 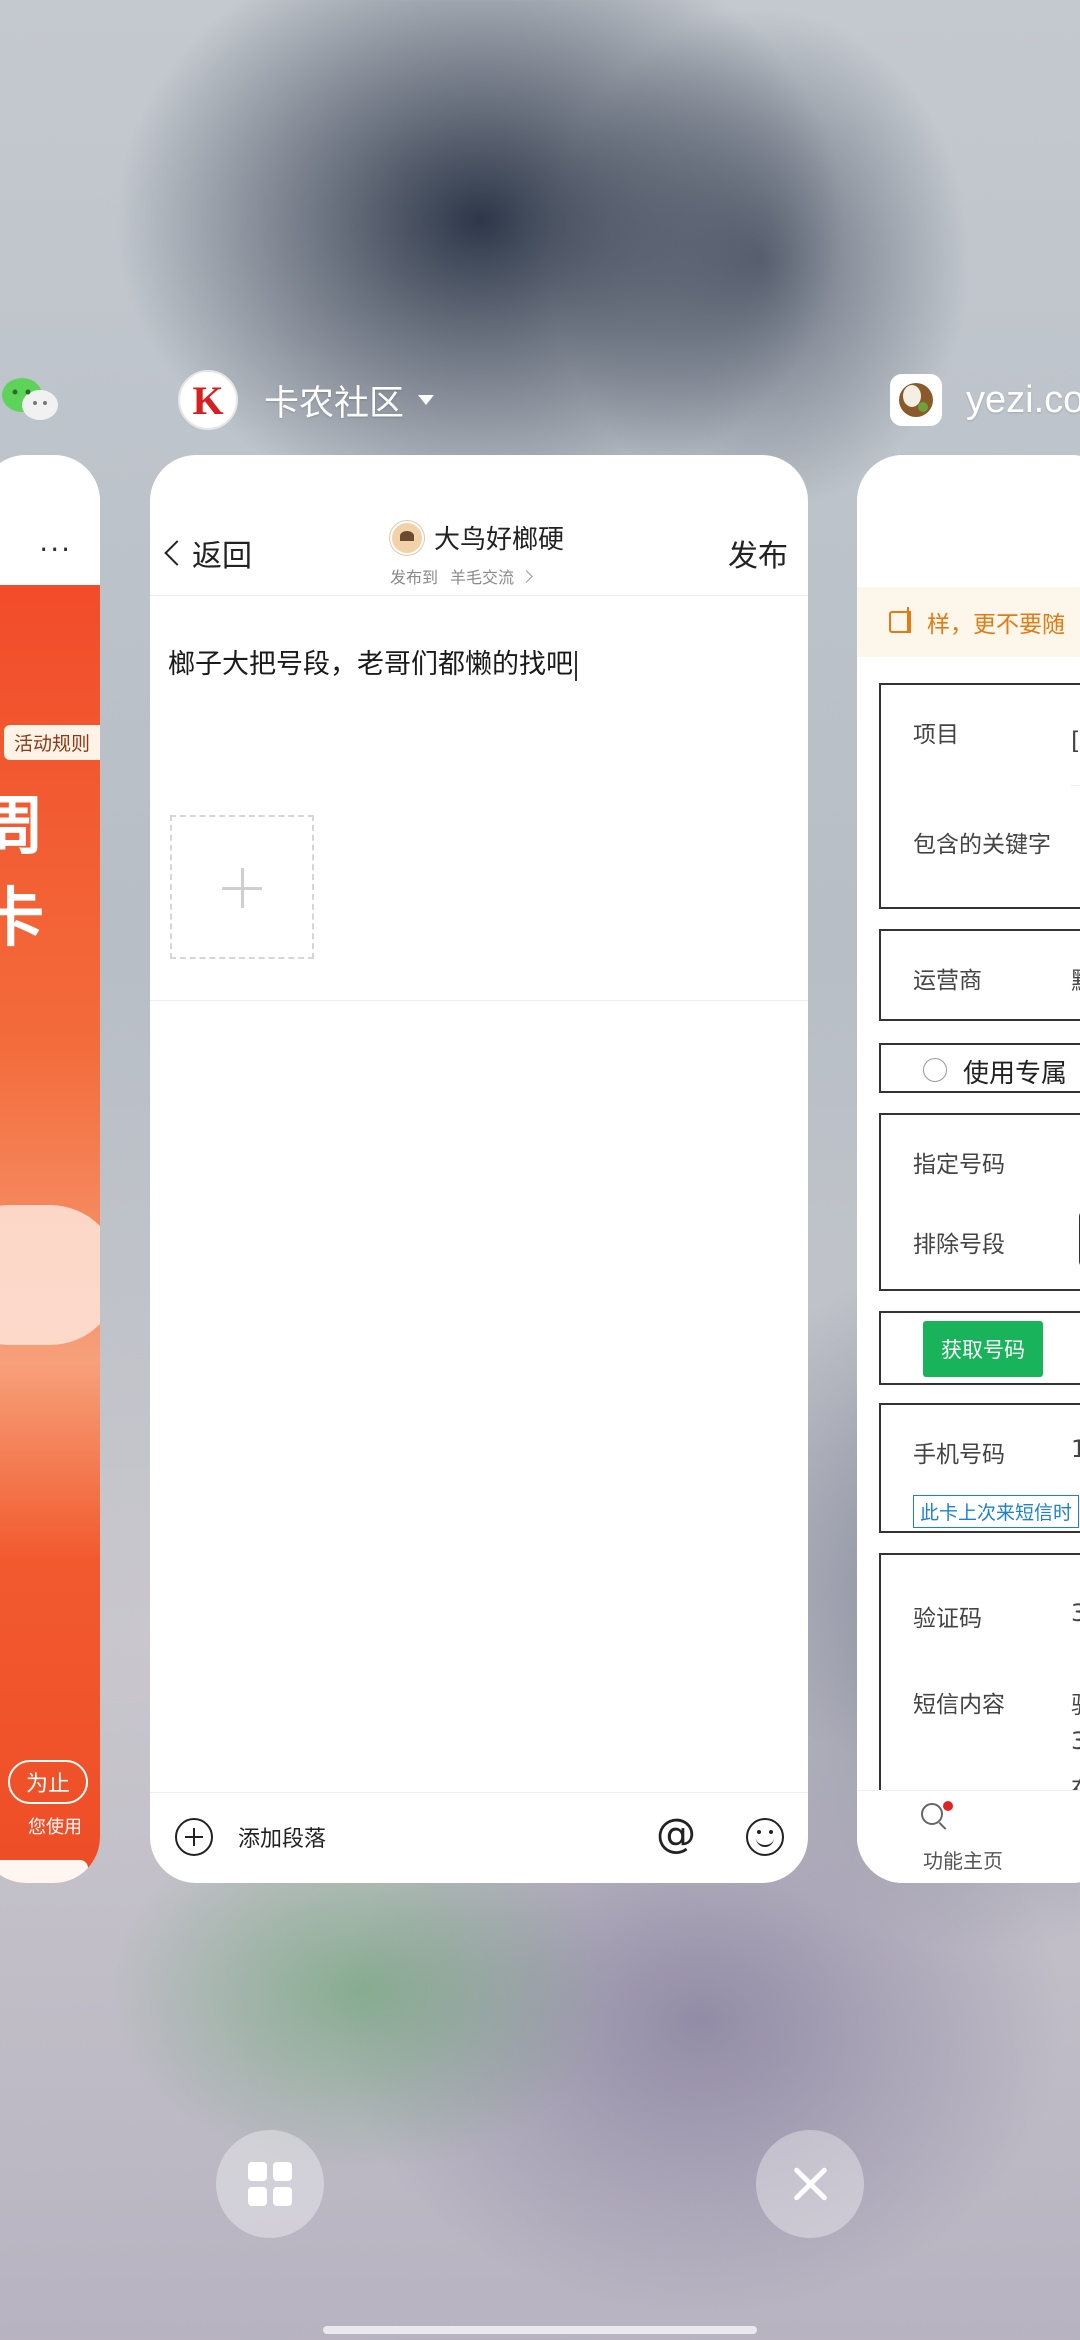 I want to click on back-label: 返回, so click(x=222, y=556).